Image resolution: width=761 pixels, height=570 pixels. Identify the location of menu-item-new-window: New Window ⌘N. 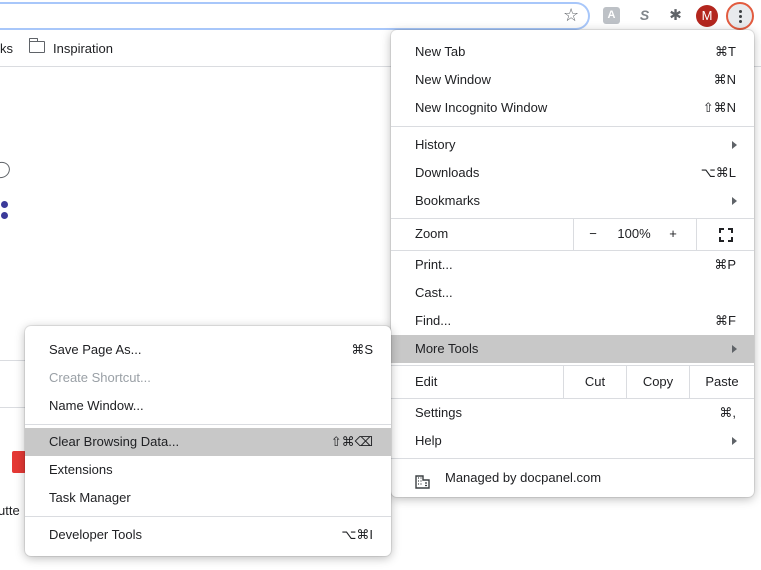
(572, 80).